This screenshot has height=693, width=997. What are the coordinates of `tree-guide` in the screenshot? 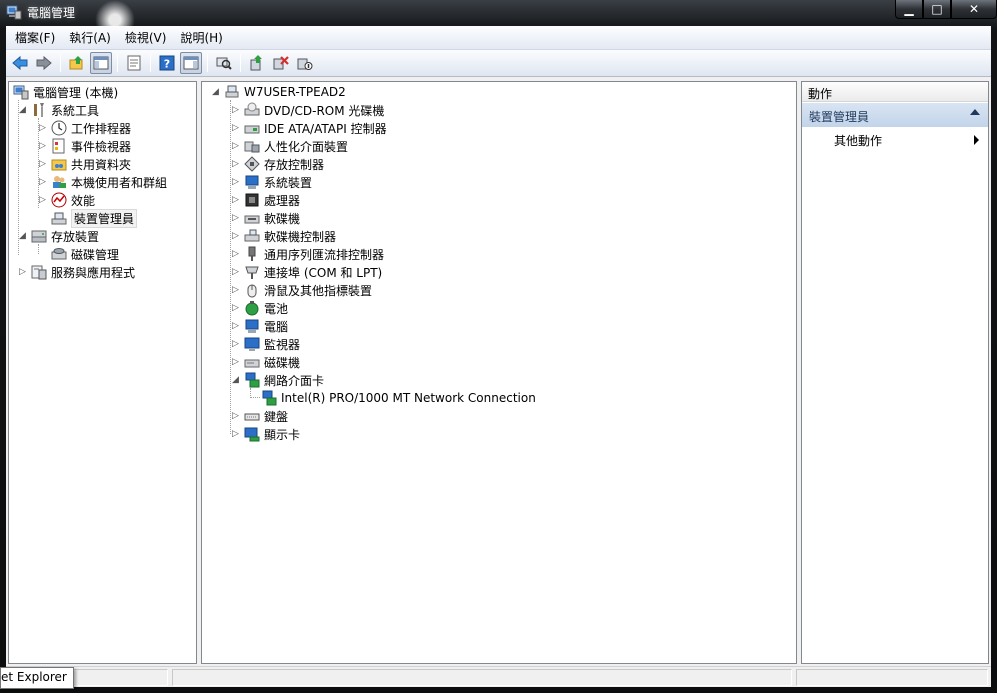 It's located at (38, 249).